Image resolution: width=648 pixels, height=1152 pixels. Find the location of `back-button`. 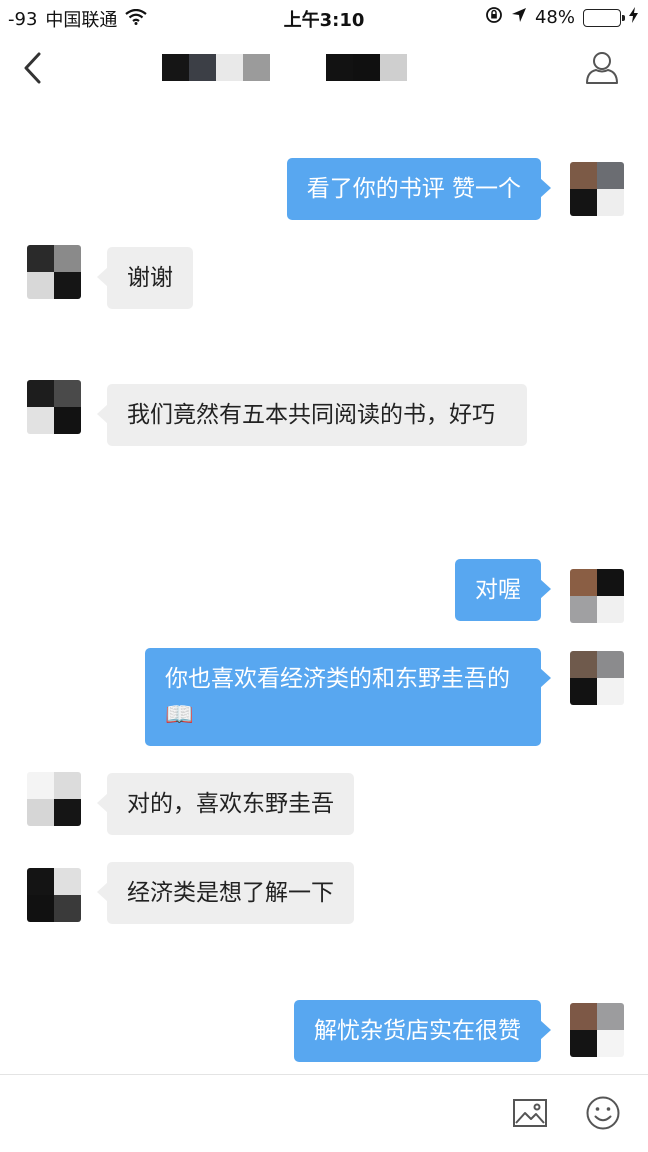

back-button is located at coordinates (32, 68).